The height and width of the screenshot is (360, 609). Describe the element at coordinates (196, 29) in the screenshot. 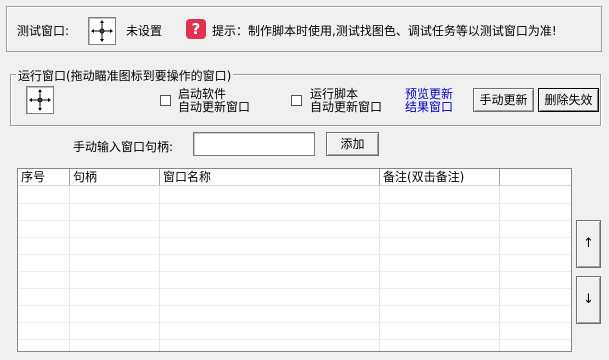

I see `question-icon: ?` at that location.